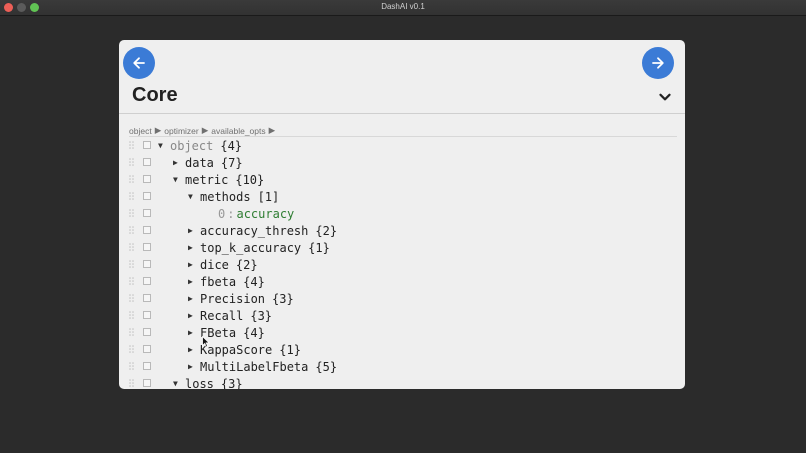  I want to click on node-key: MultiLabelFbeta, so click(254, 367).